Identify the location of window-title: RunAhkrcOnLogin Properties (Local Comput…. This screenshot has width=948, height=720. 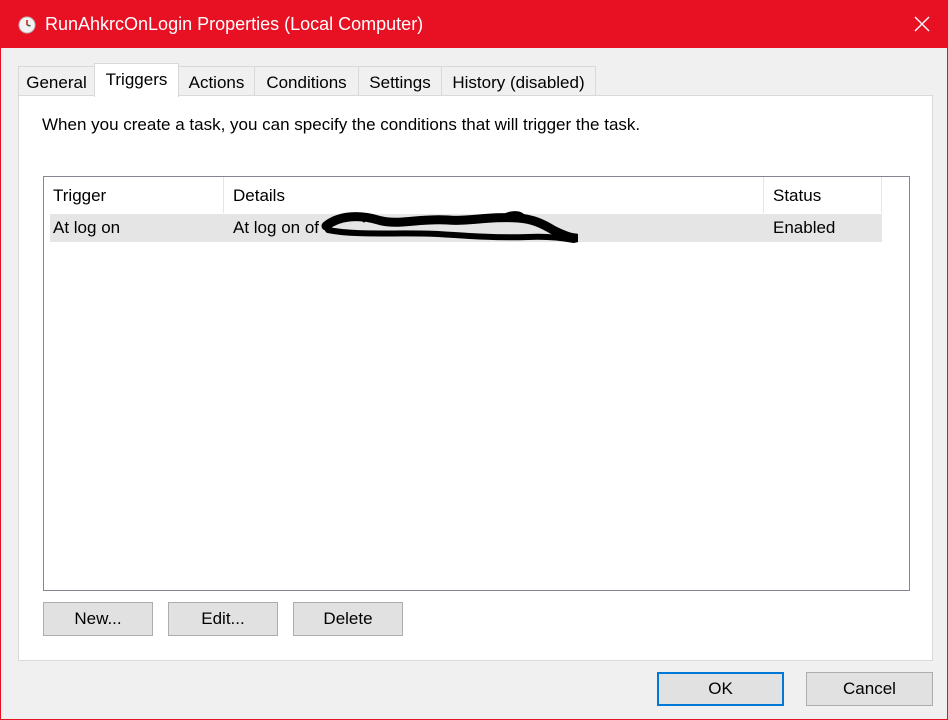
(234, 24).